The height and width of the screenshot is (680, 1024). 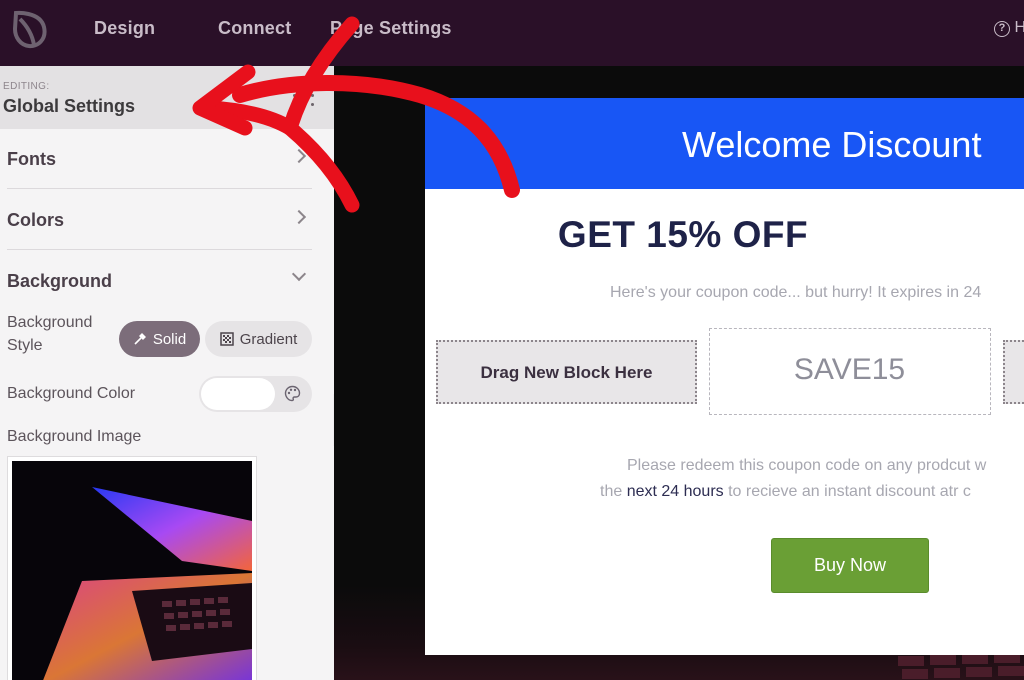 I want to click on coupon-code-block: SAVE15, so click(x=850, y=371).